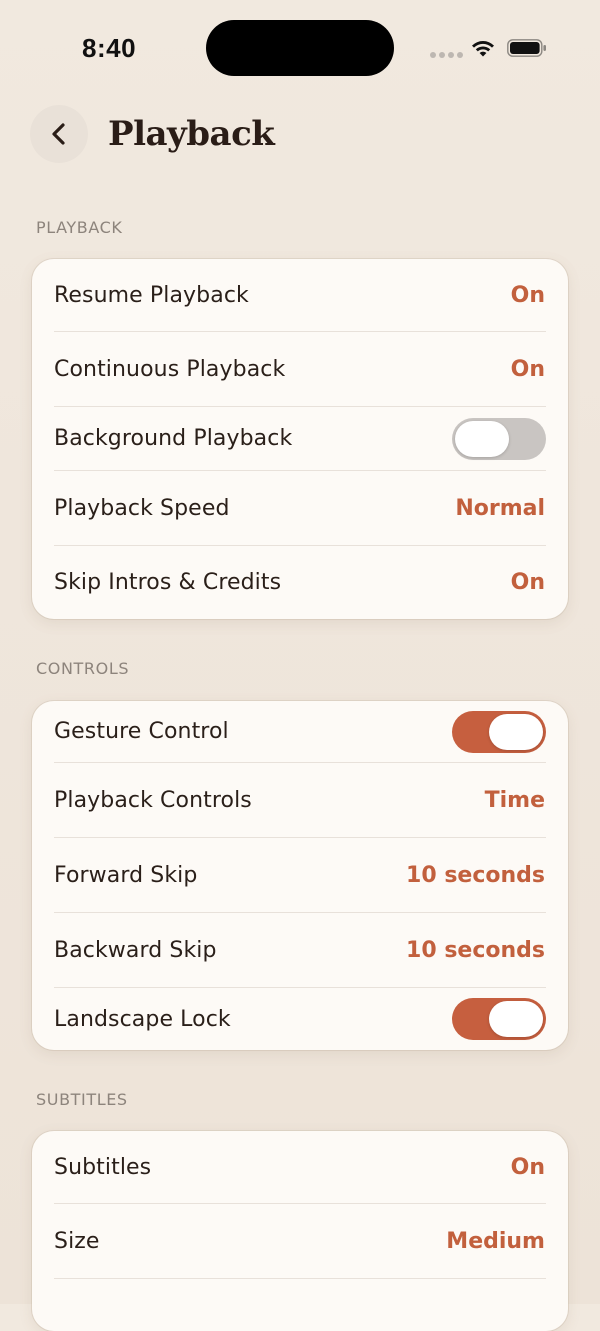  I want to click on row-landscape-lock: Landscape Lock, so click(300, 1019).